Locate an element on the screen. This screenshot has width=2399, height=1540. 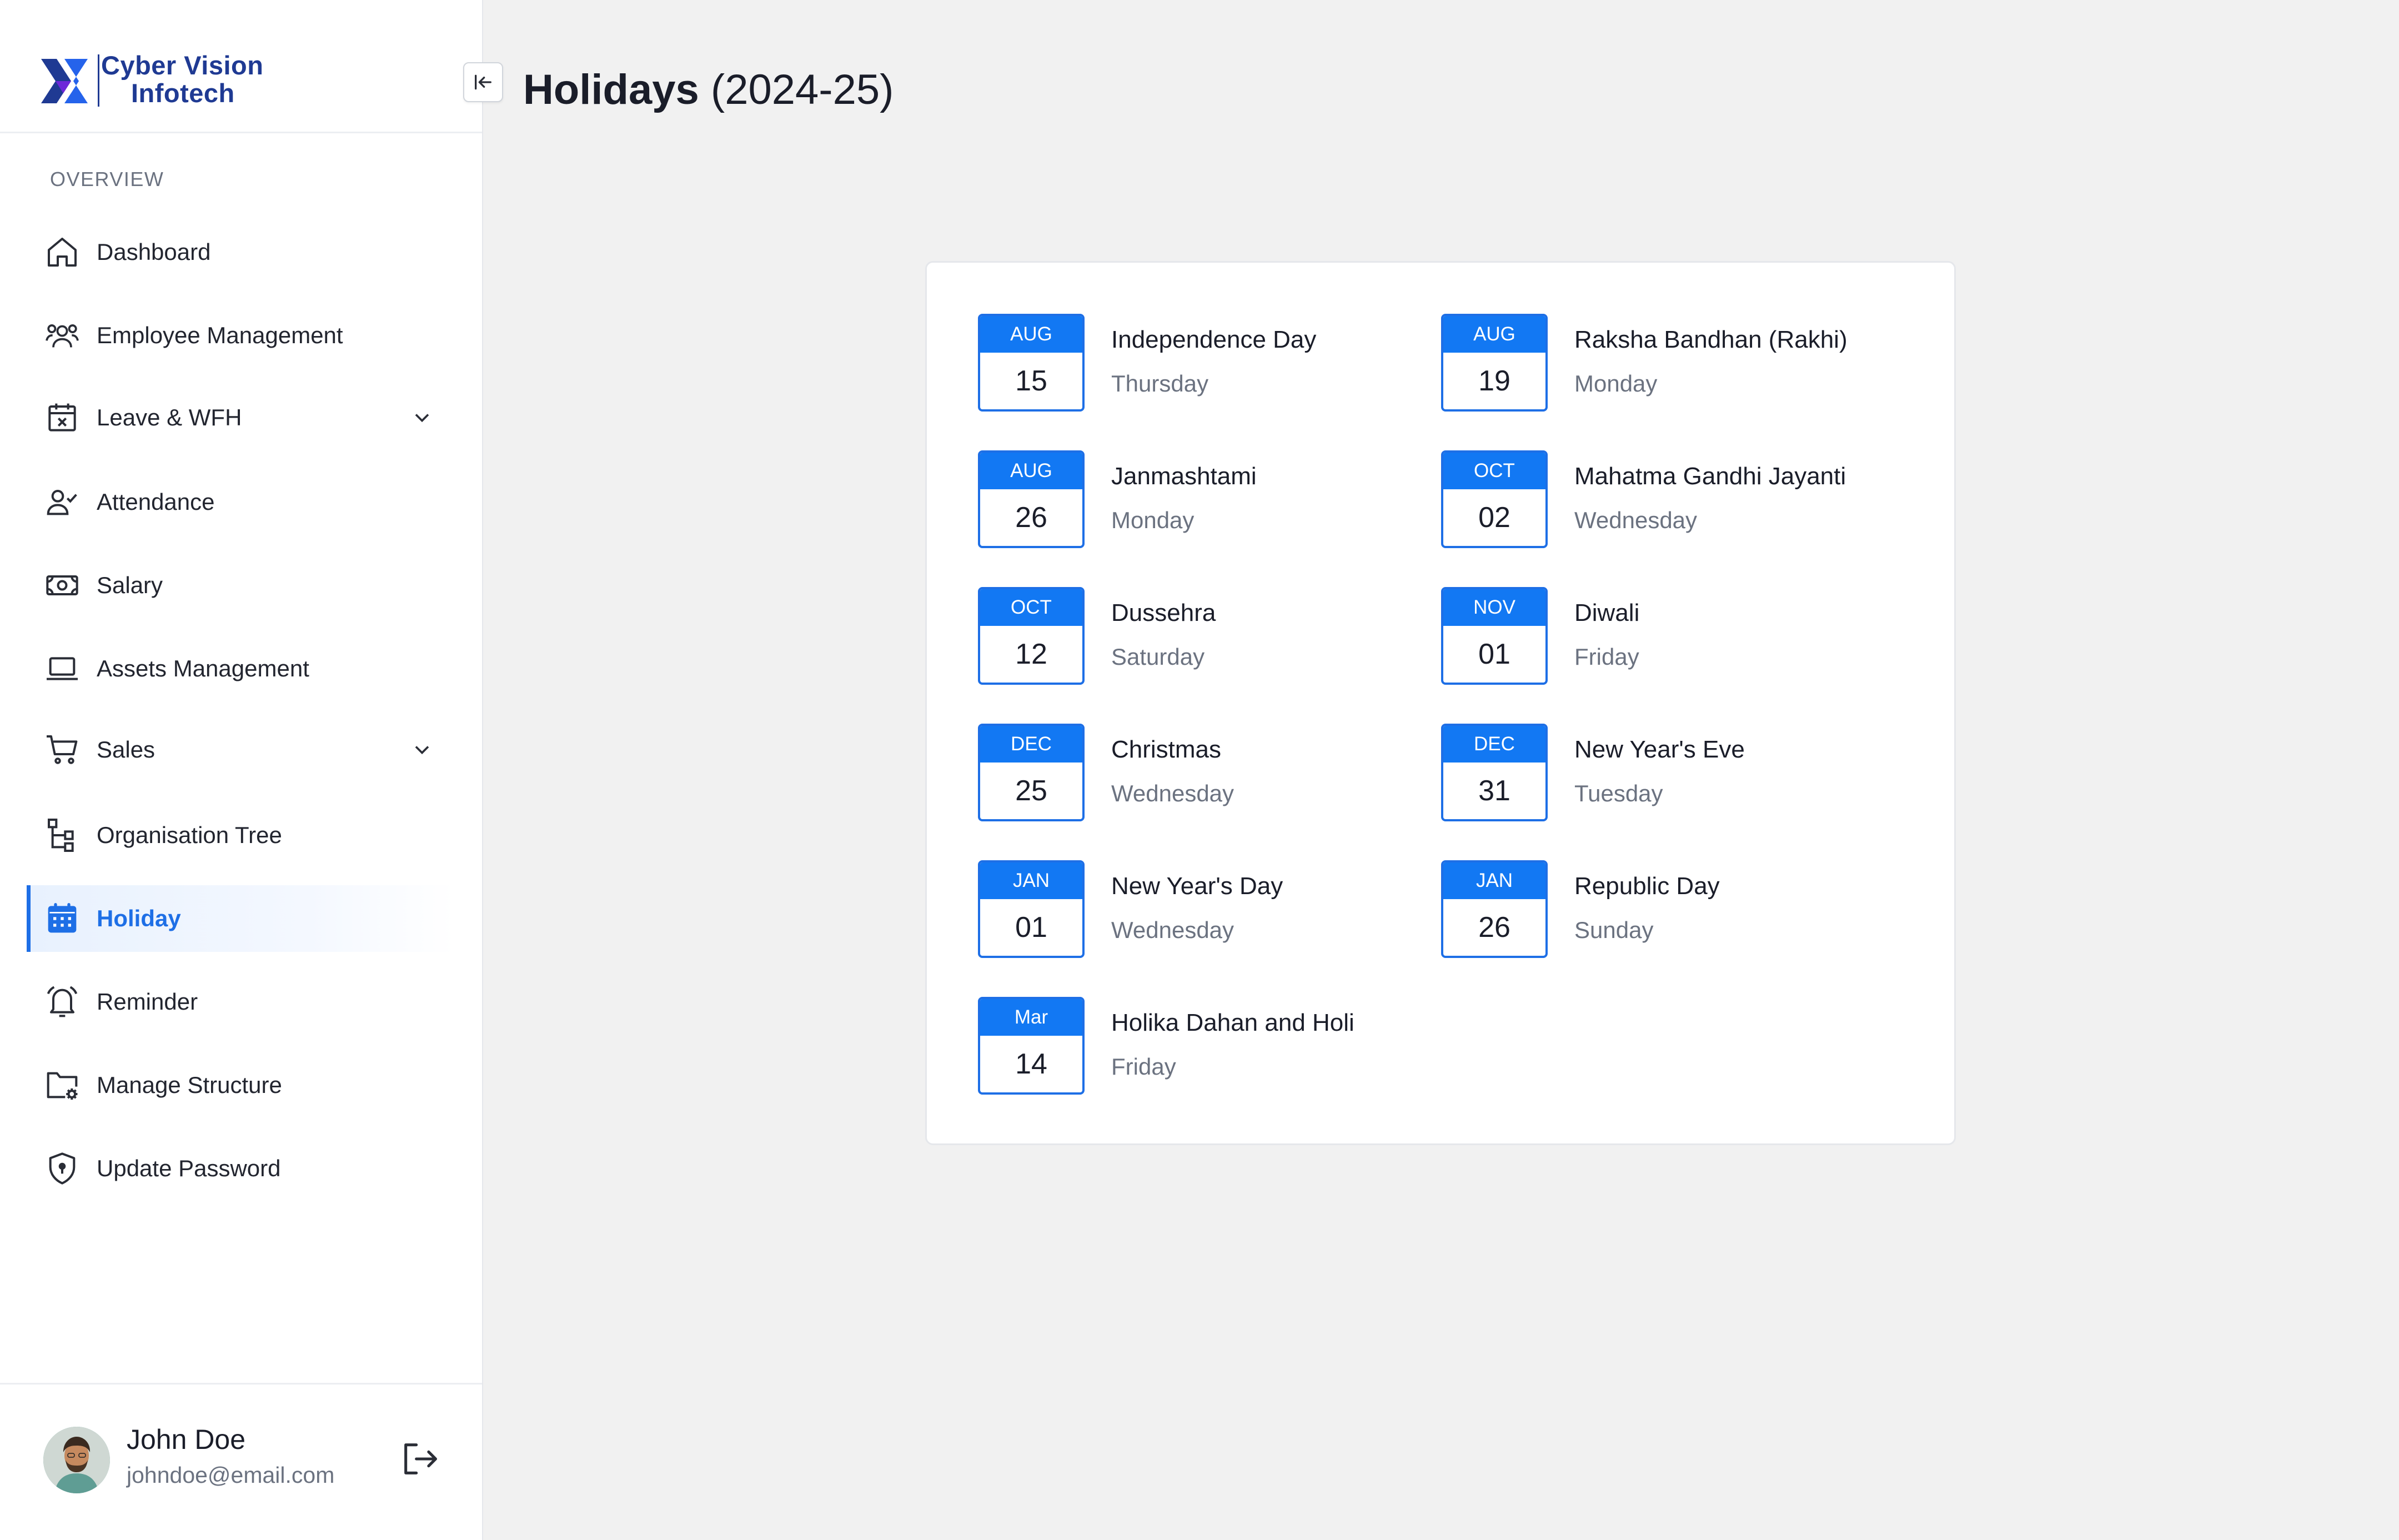
sidebar-item-sales: Sales is located at coordinates (241, 749).